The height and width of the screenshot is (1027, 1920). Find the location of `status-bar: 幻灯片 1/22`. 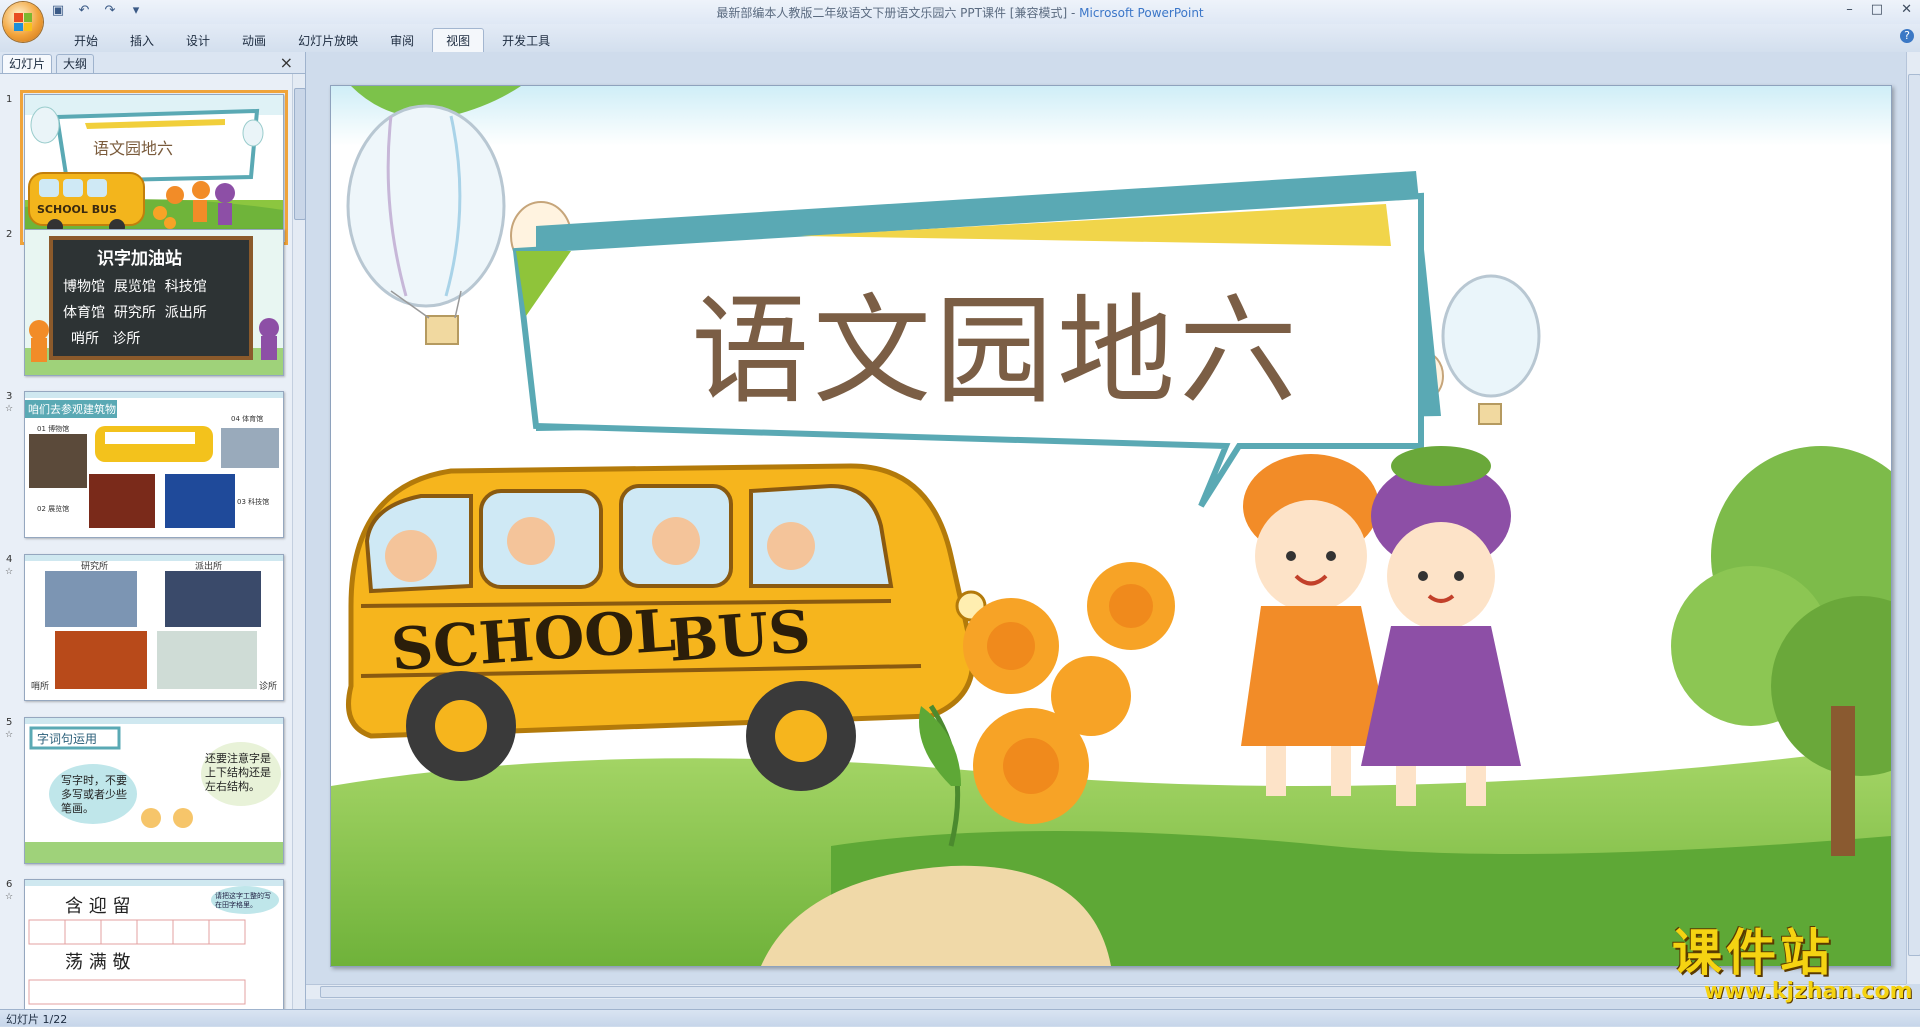

status-bar: 幻灯片 1/22 is located at coordinates (960, 1017).